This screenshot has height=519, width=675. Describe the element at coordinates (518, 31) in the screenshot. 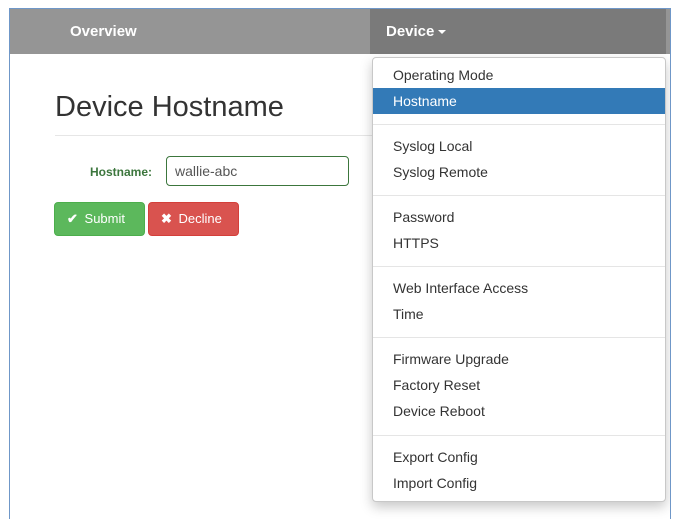

I see `nav-device-dropdown-toggle: Device` at that location.